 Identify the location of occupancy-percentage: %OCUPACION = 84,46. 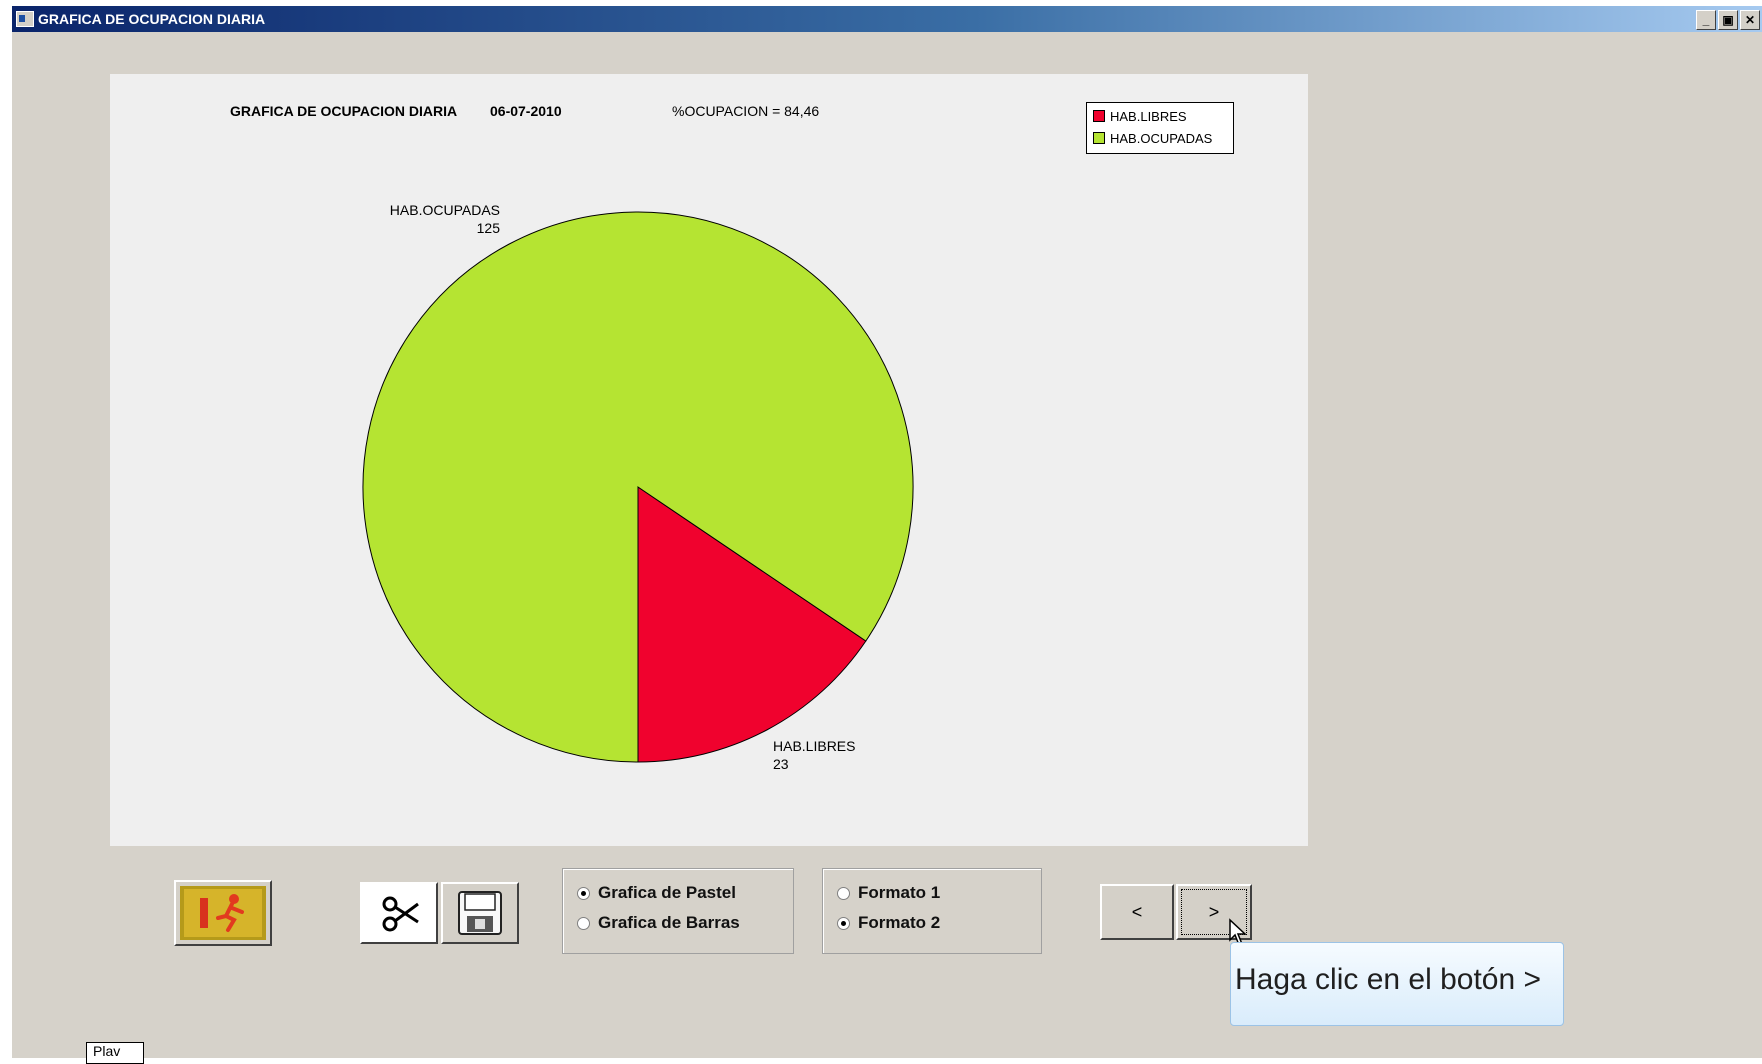
(745, 111).